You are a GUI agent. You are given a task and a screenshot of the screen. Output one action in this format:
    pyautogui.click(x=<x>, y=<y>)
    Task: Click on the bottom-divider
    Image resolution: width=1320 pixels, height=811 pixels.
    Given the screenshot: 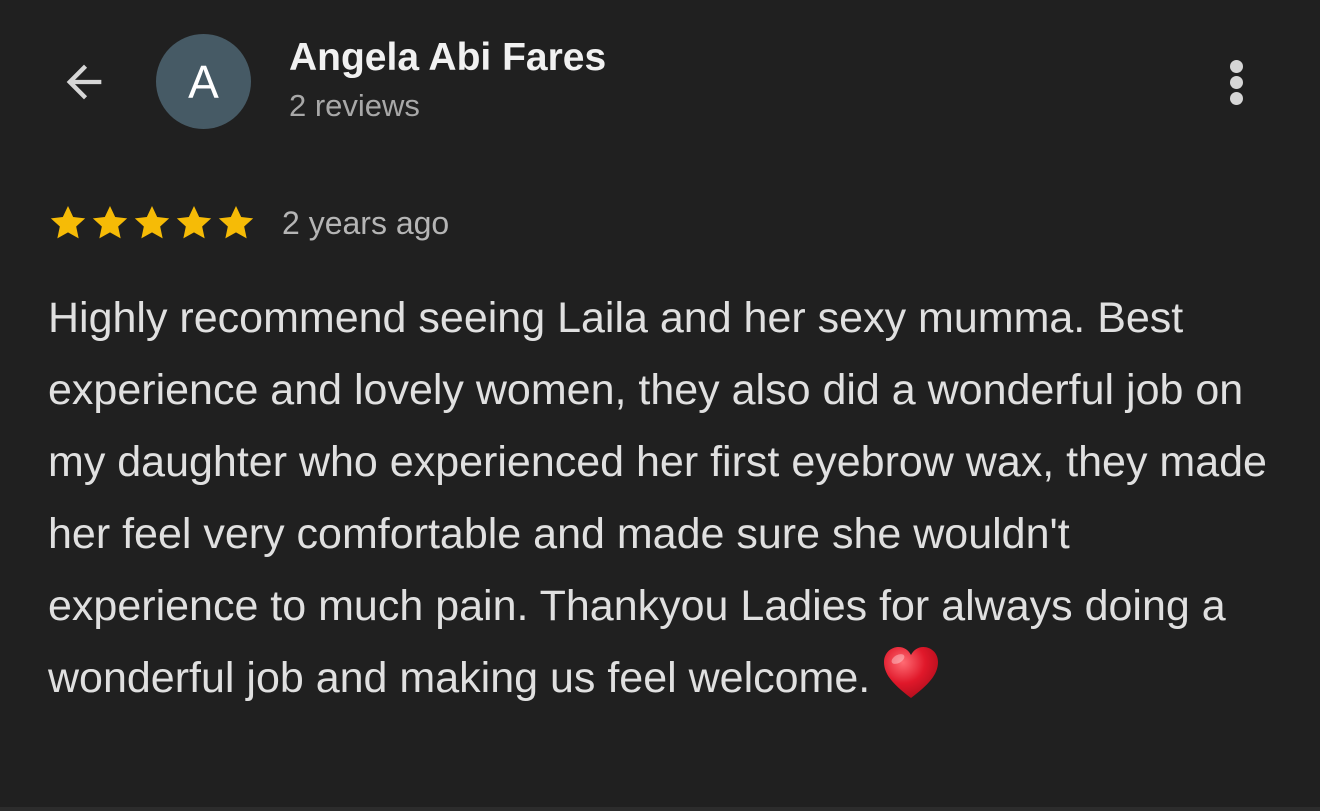 What is the action you would take?
    pyautogui.click(x=660, y=809)
    